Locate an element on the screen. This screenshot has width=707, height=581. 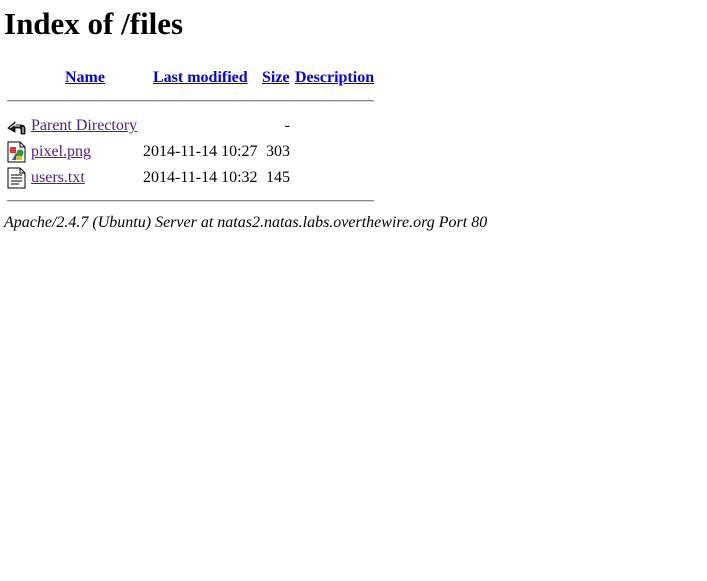
column-header-description: Description is located at coordinates (334, 78).